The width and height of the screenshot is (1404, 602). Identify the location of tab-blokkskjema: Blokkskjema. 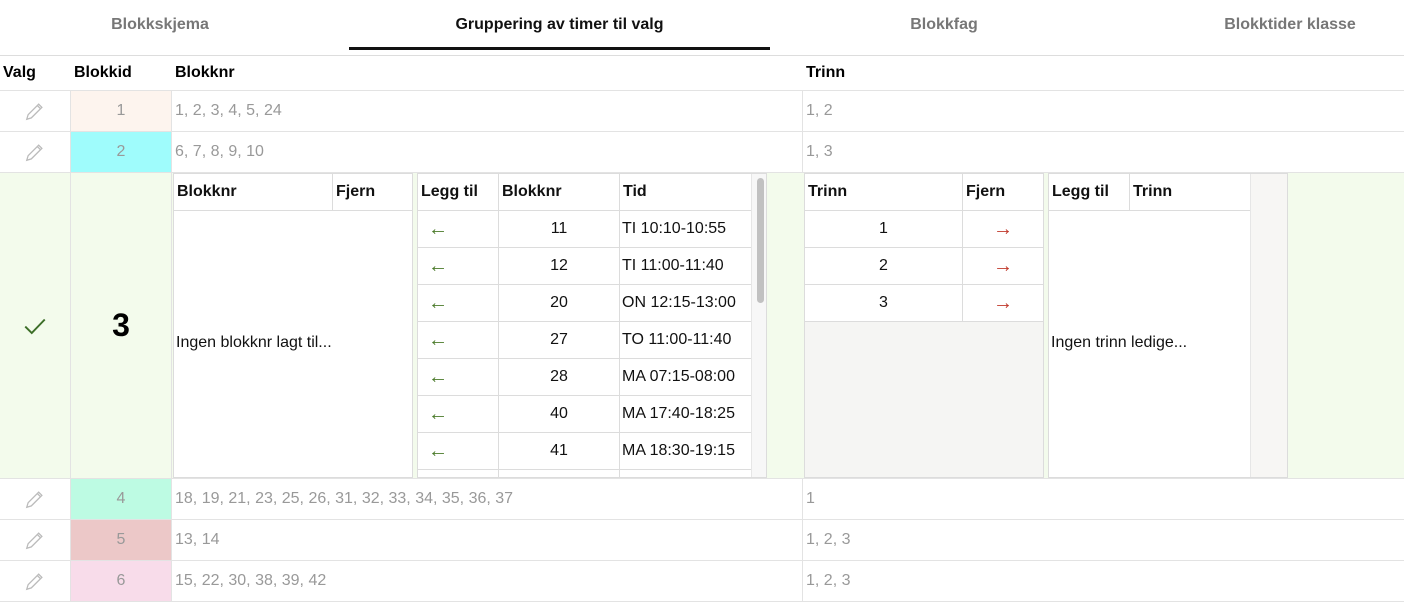
(160, 25).